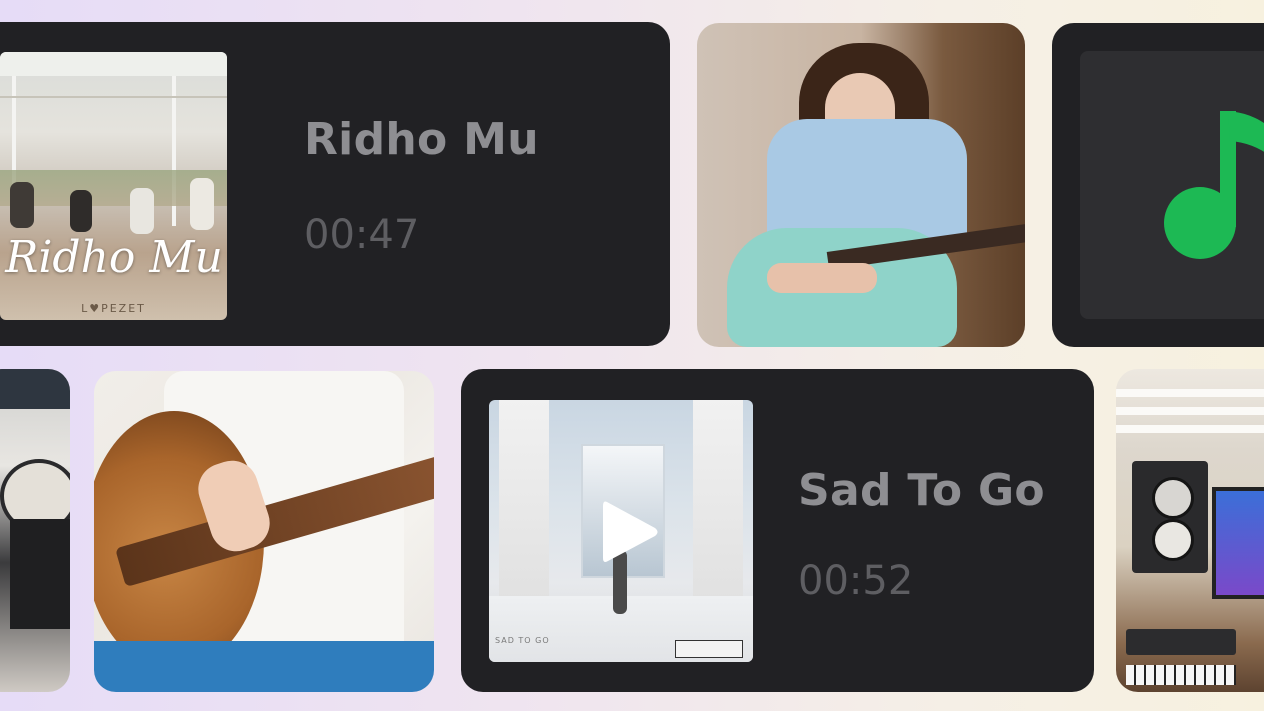  What do you see at coordinates (522, 640) in the screenshot?
I see `album-cover-label: SAD TO GO` at bounding box center [522, 640].